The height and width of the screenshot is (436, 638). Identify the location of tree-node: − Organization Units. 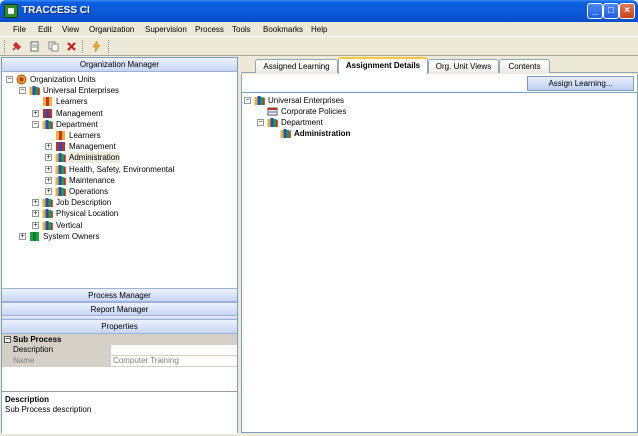
(119, 79).